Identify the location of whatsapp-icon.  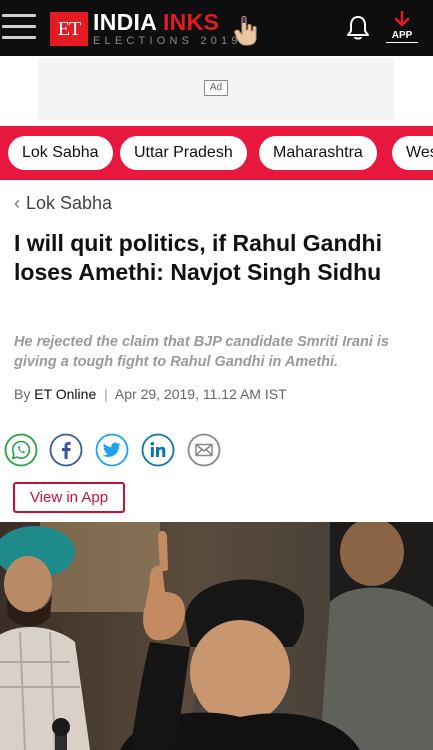
(21, 450).